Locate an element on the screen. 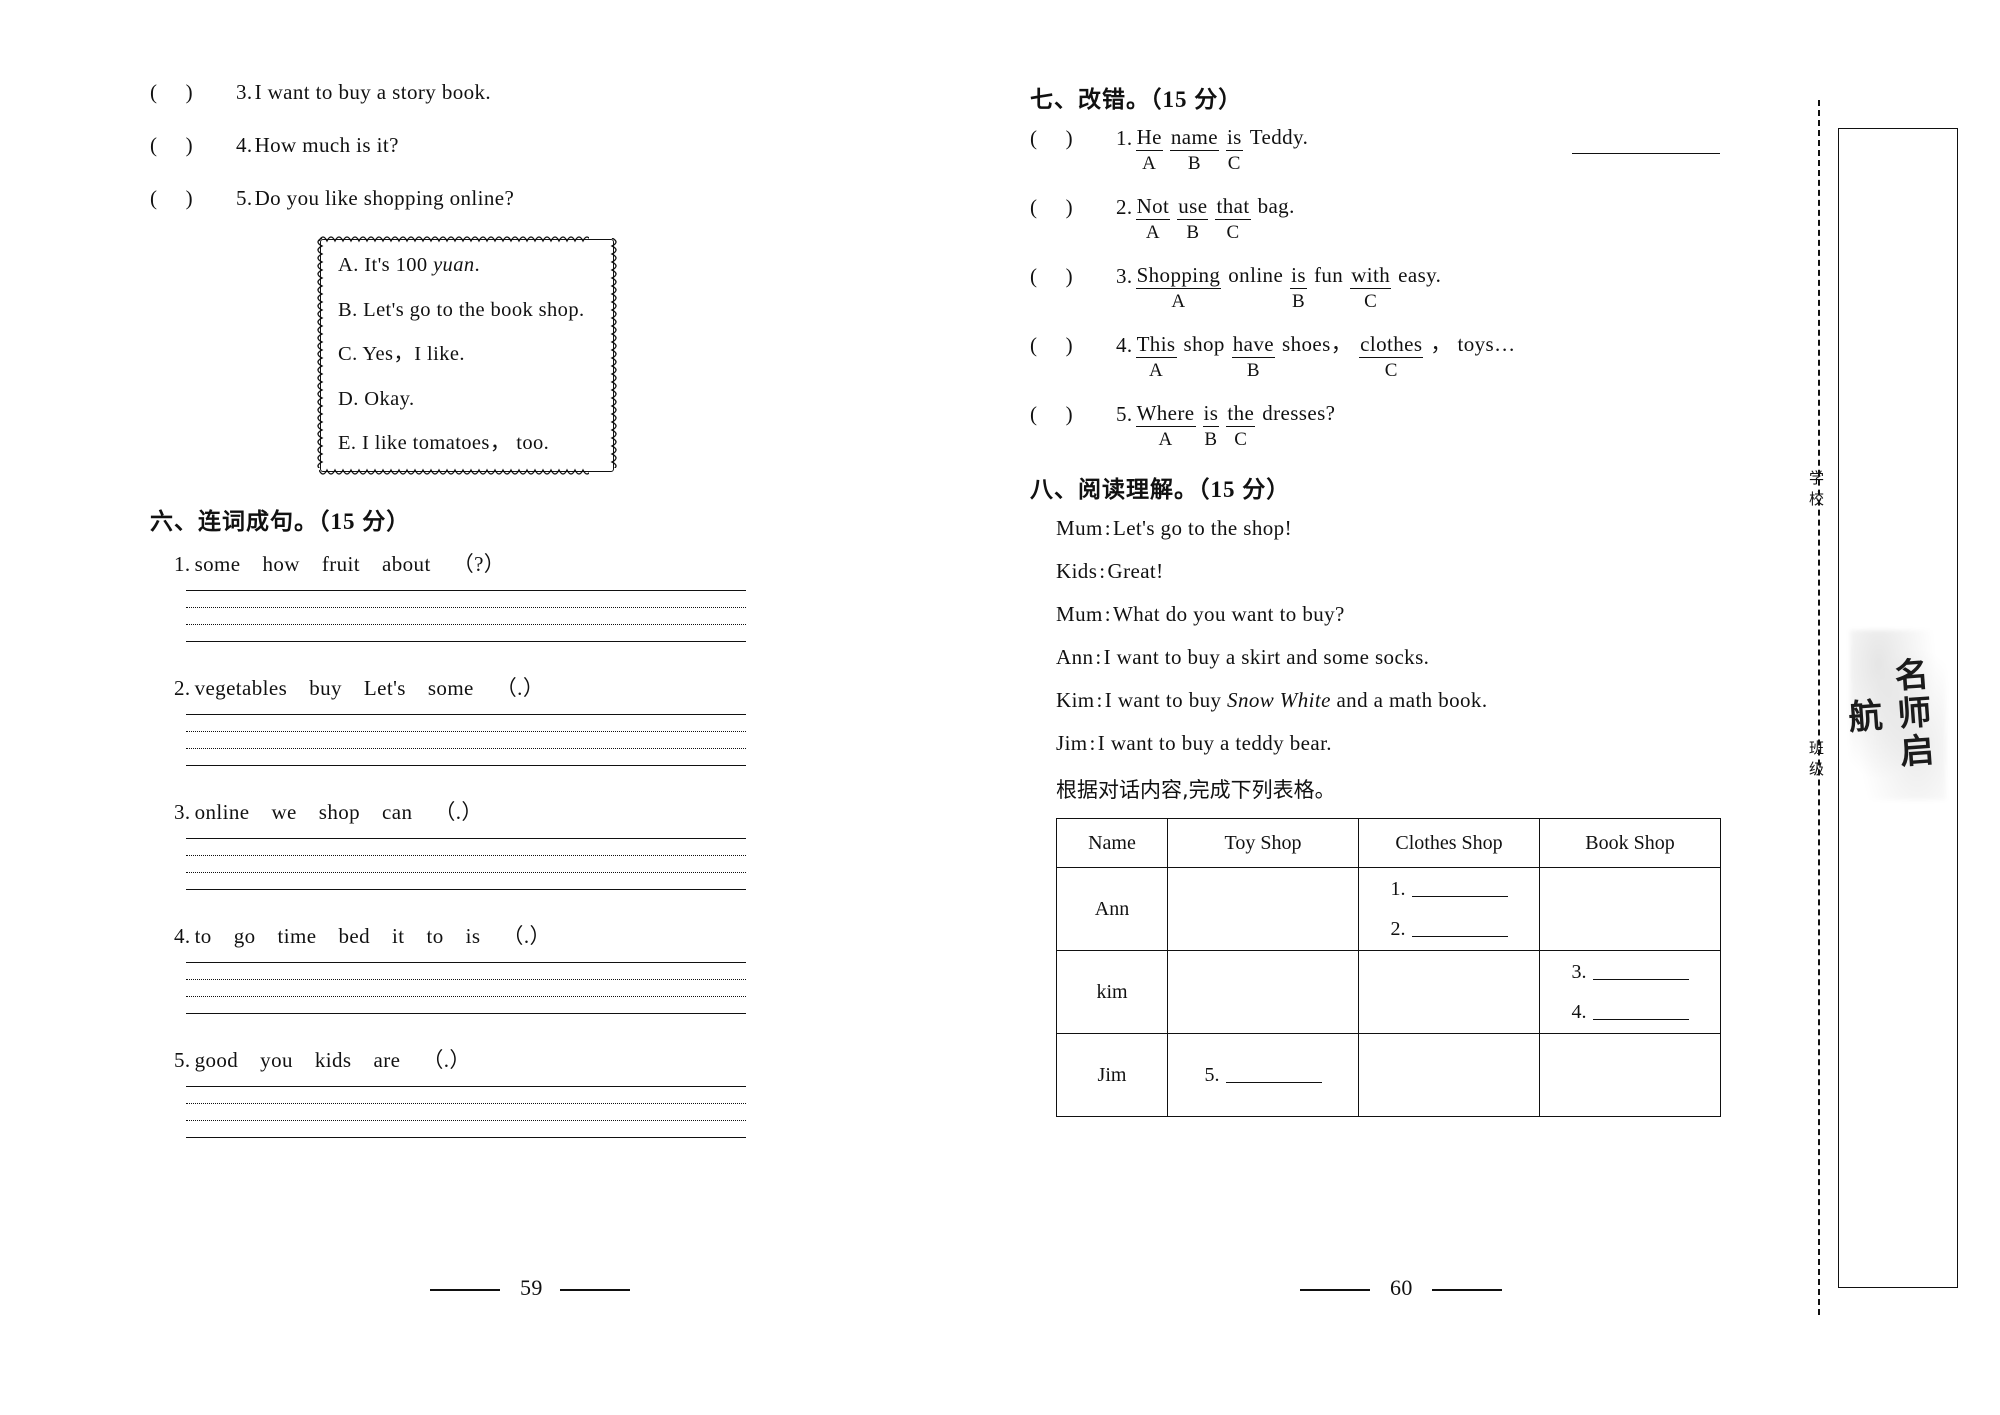 This screenshot has width=2000, height=1415. blank-entry: 2. is located at coordinates (1449, 929).